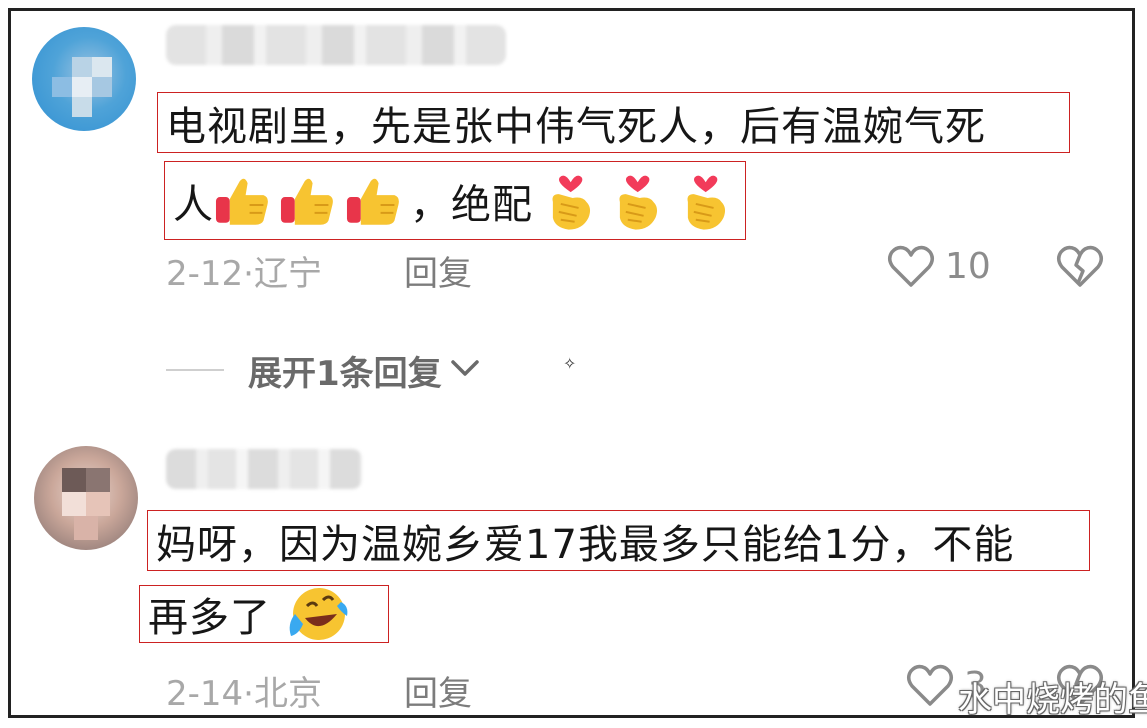 This screenshot has width=1147, height=728. Describe the element at coordinates (287, 274) in the screenshot. I see `comment-location: 辽宁` at that location.